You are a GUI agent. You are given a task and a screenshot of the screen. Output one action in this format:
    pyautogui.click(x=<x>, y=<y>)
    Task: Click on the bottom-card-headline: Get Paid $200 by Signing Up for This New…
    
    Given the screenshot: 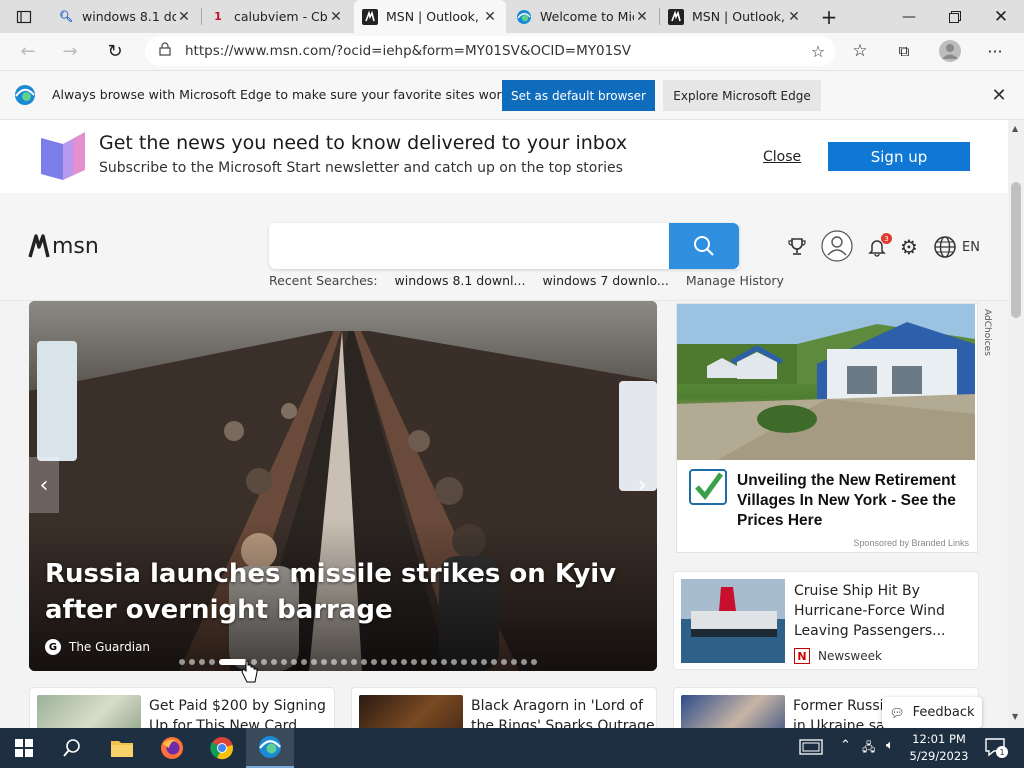 What is the action you would take?
    pyautogui.click(x=241, y=712)
    